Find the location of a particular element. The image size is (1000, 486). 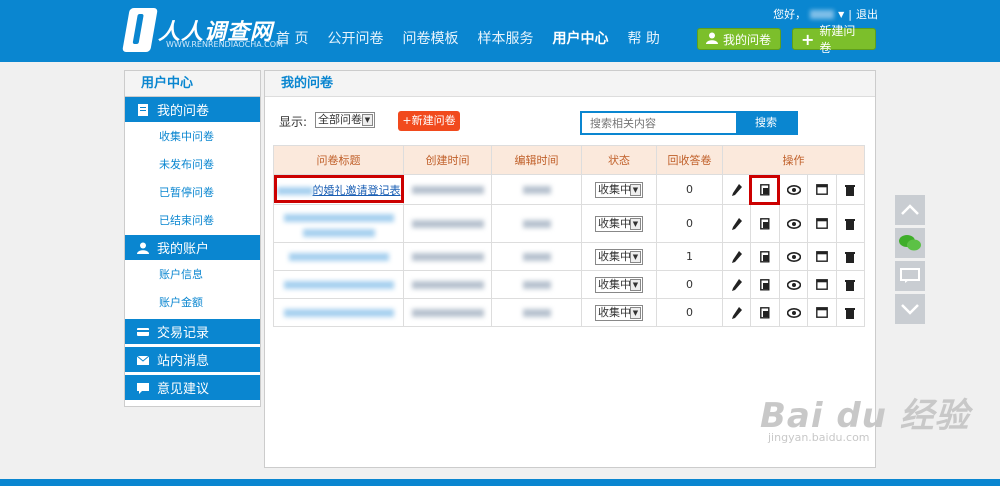

site-logo: 人人调查网 WWW.RENRENDIAOCHA.COM is located at coordinates (202, 30).